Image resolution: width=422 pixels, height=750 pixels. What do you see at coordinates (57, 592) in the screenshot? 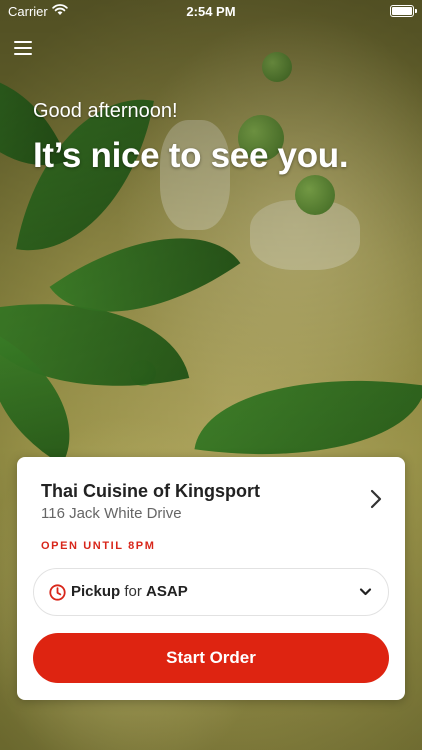
I see `clock-icon` at bounding box center [57, 592].